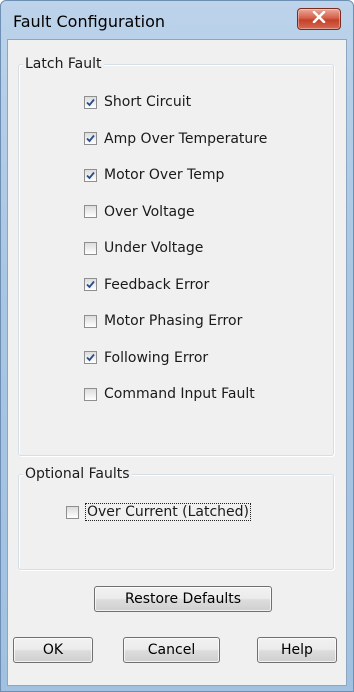  What do you see at coordinates (168, 512) in the screenshot?
I see `checkbox-label: Over Current (Latched)` at bounding box center [168, 512].